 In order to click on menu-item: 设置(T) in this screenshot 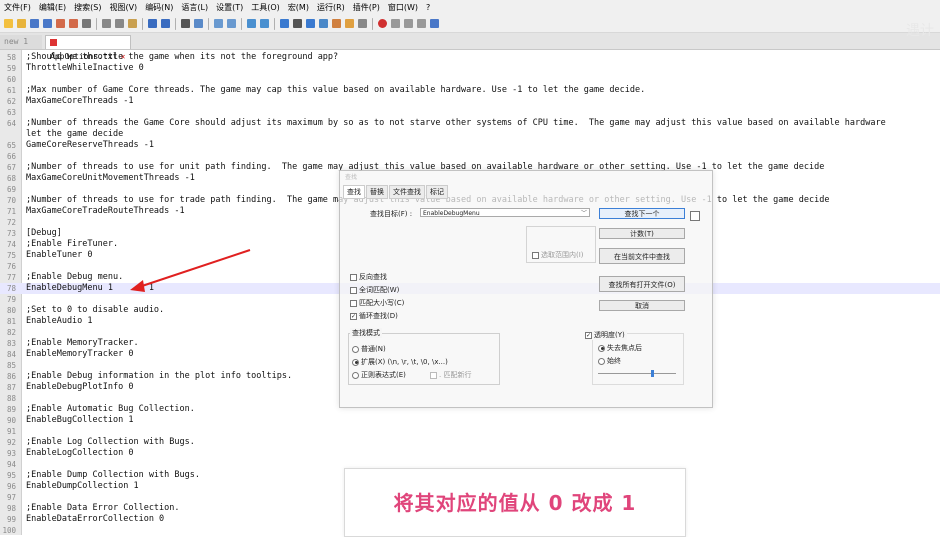, I will do `click(229, 7)`.